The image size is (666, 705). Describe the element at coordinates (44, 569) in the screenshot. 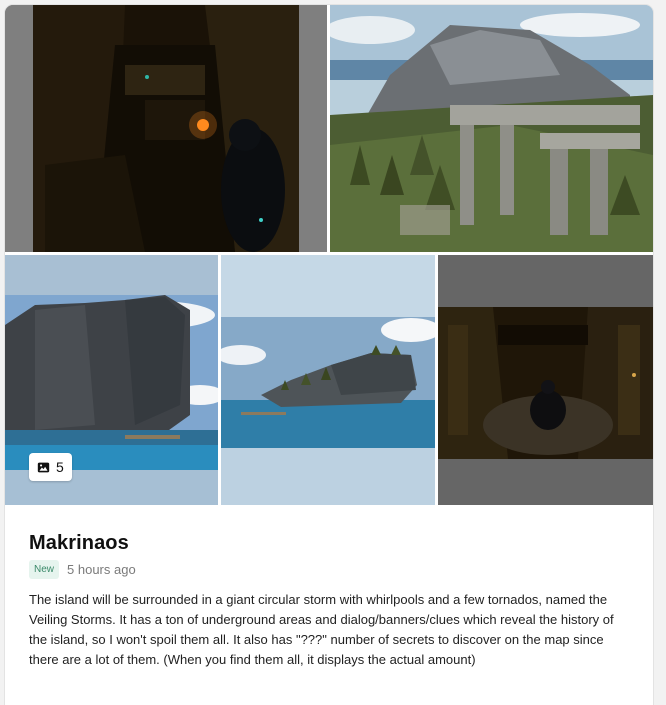

I see `new-badge: New` at that location.